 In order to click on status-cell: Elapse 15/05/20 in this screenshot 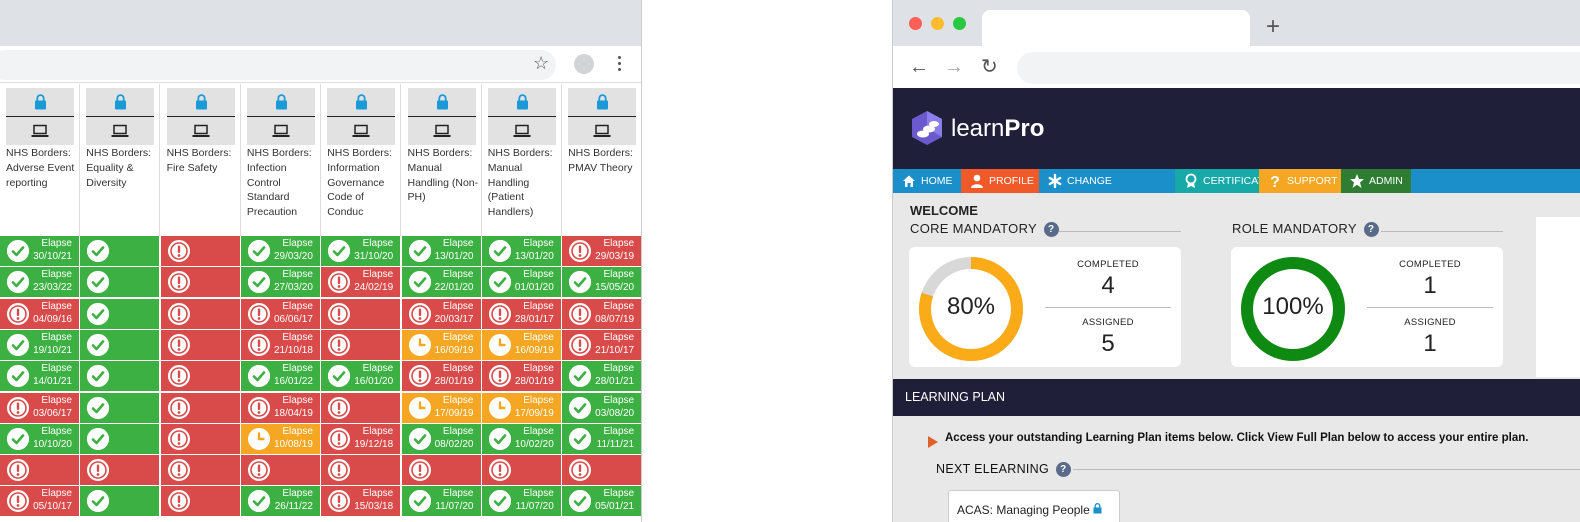, I will do `click(601, 282)`.